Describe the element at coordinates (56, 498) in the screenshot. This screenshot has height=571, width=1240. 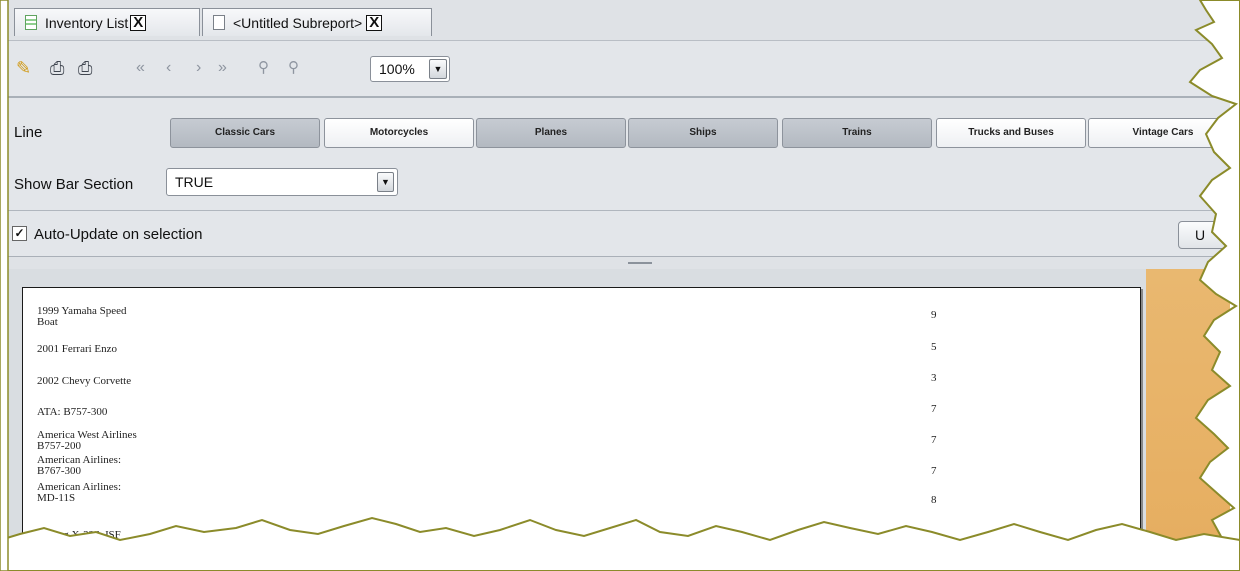
I see `product-name-continued: MD-11S` at that location.